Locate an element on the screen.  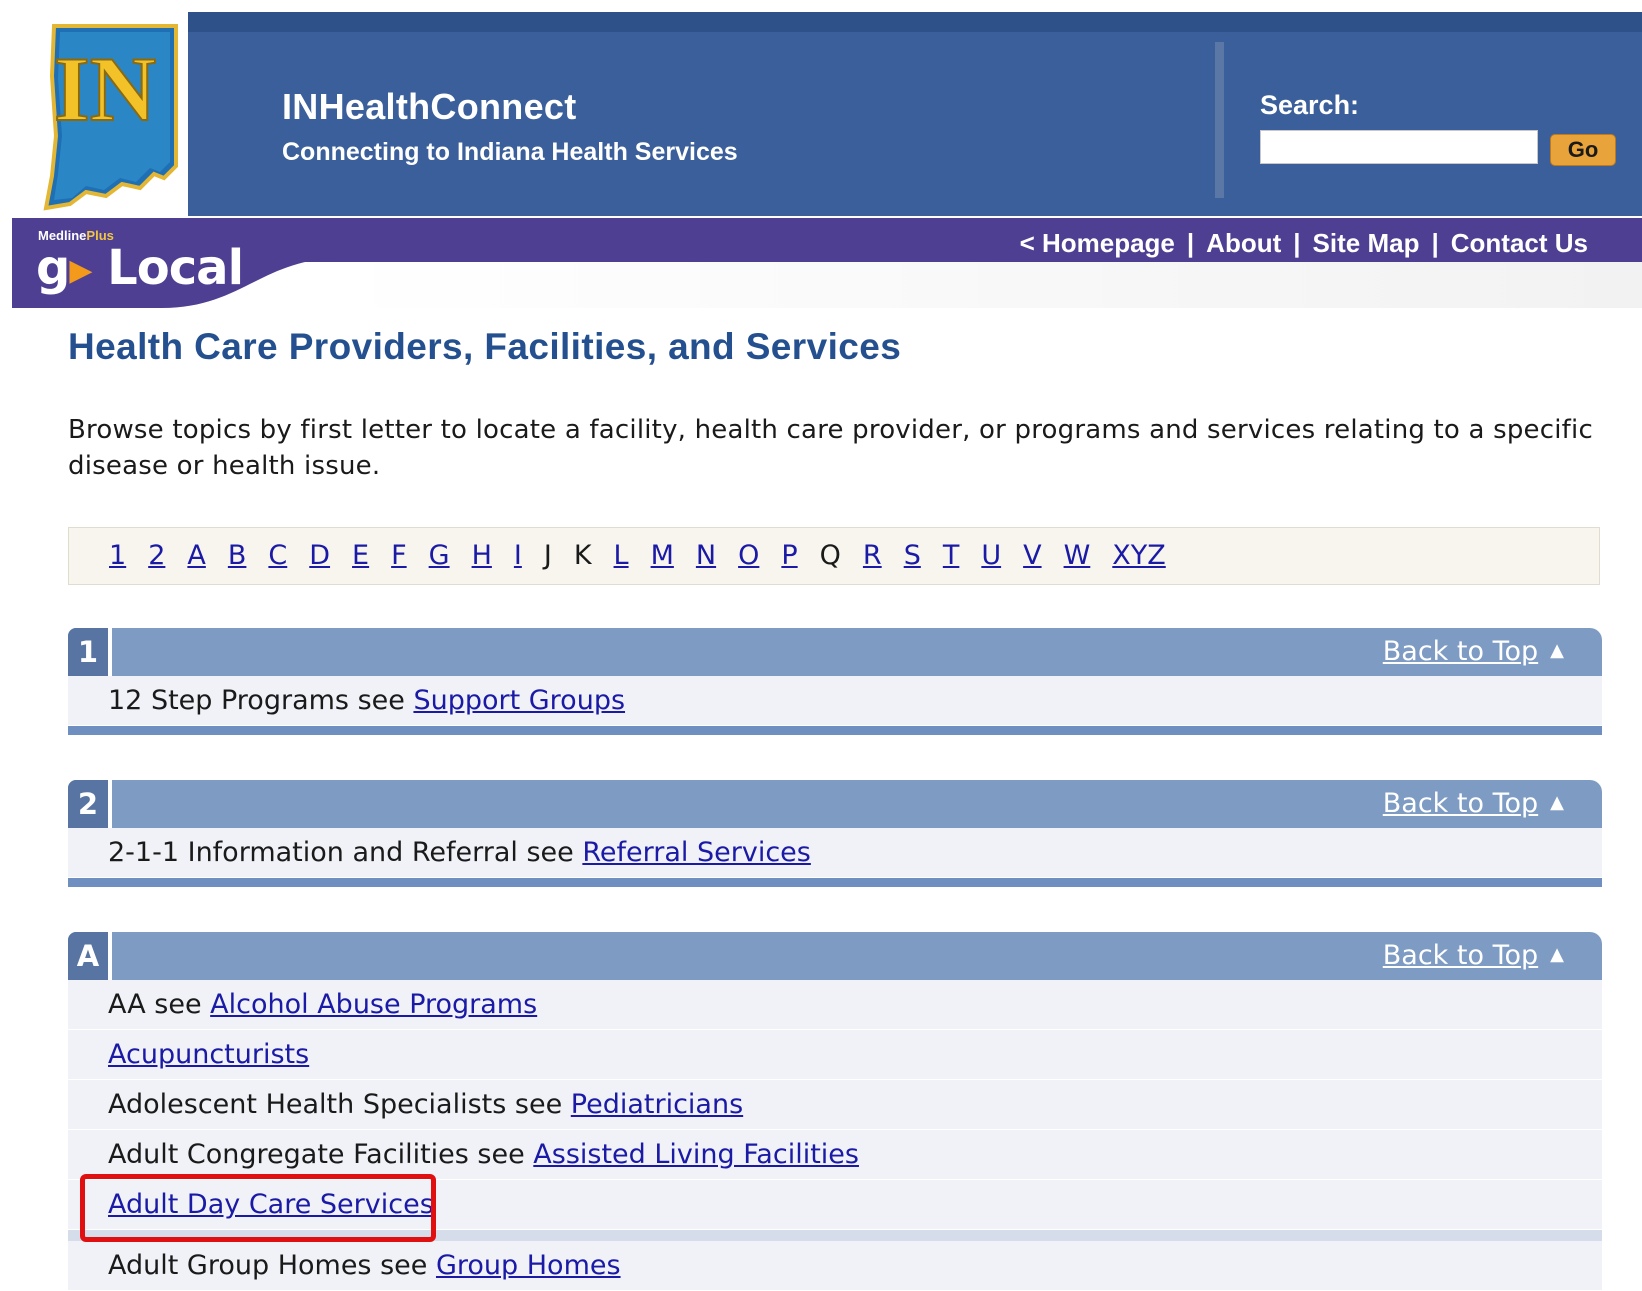
play-arrow-icon: ▶ is located at coordinates (80, 270).